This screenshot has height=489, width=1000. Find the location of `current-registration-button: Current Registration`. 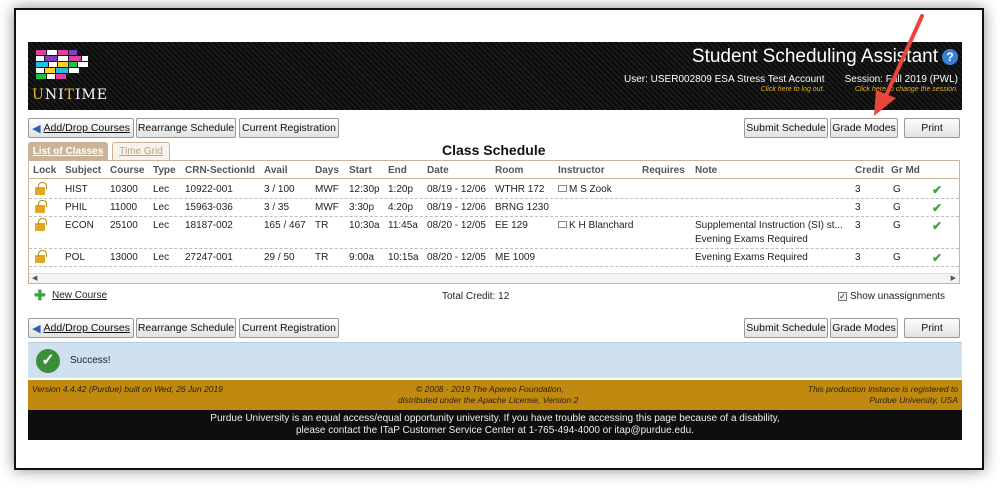

current-registration-button: Current Registration is located at coordinates (289, 128).